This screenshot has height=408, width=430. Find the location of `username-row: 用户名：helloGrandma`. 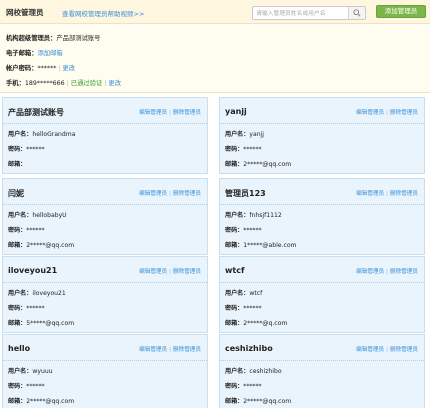

username-row: 用户名：helloGrandma is located at coordinates (41, 133).